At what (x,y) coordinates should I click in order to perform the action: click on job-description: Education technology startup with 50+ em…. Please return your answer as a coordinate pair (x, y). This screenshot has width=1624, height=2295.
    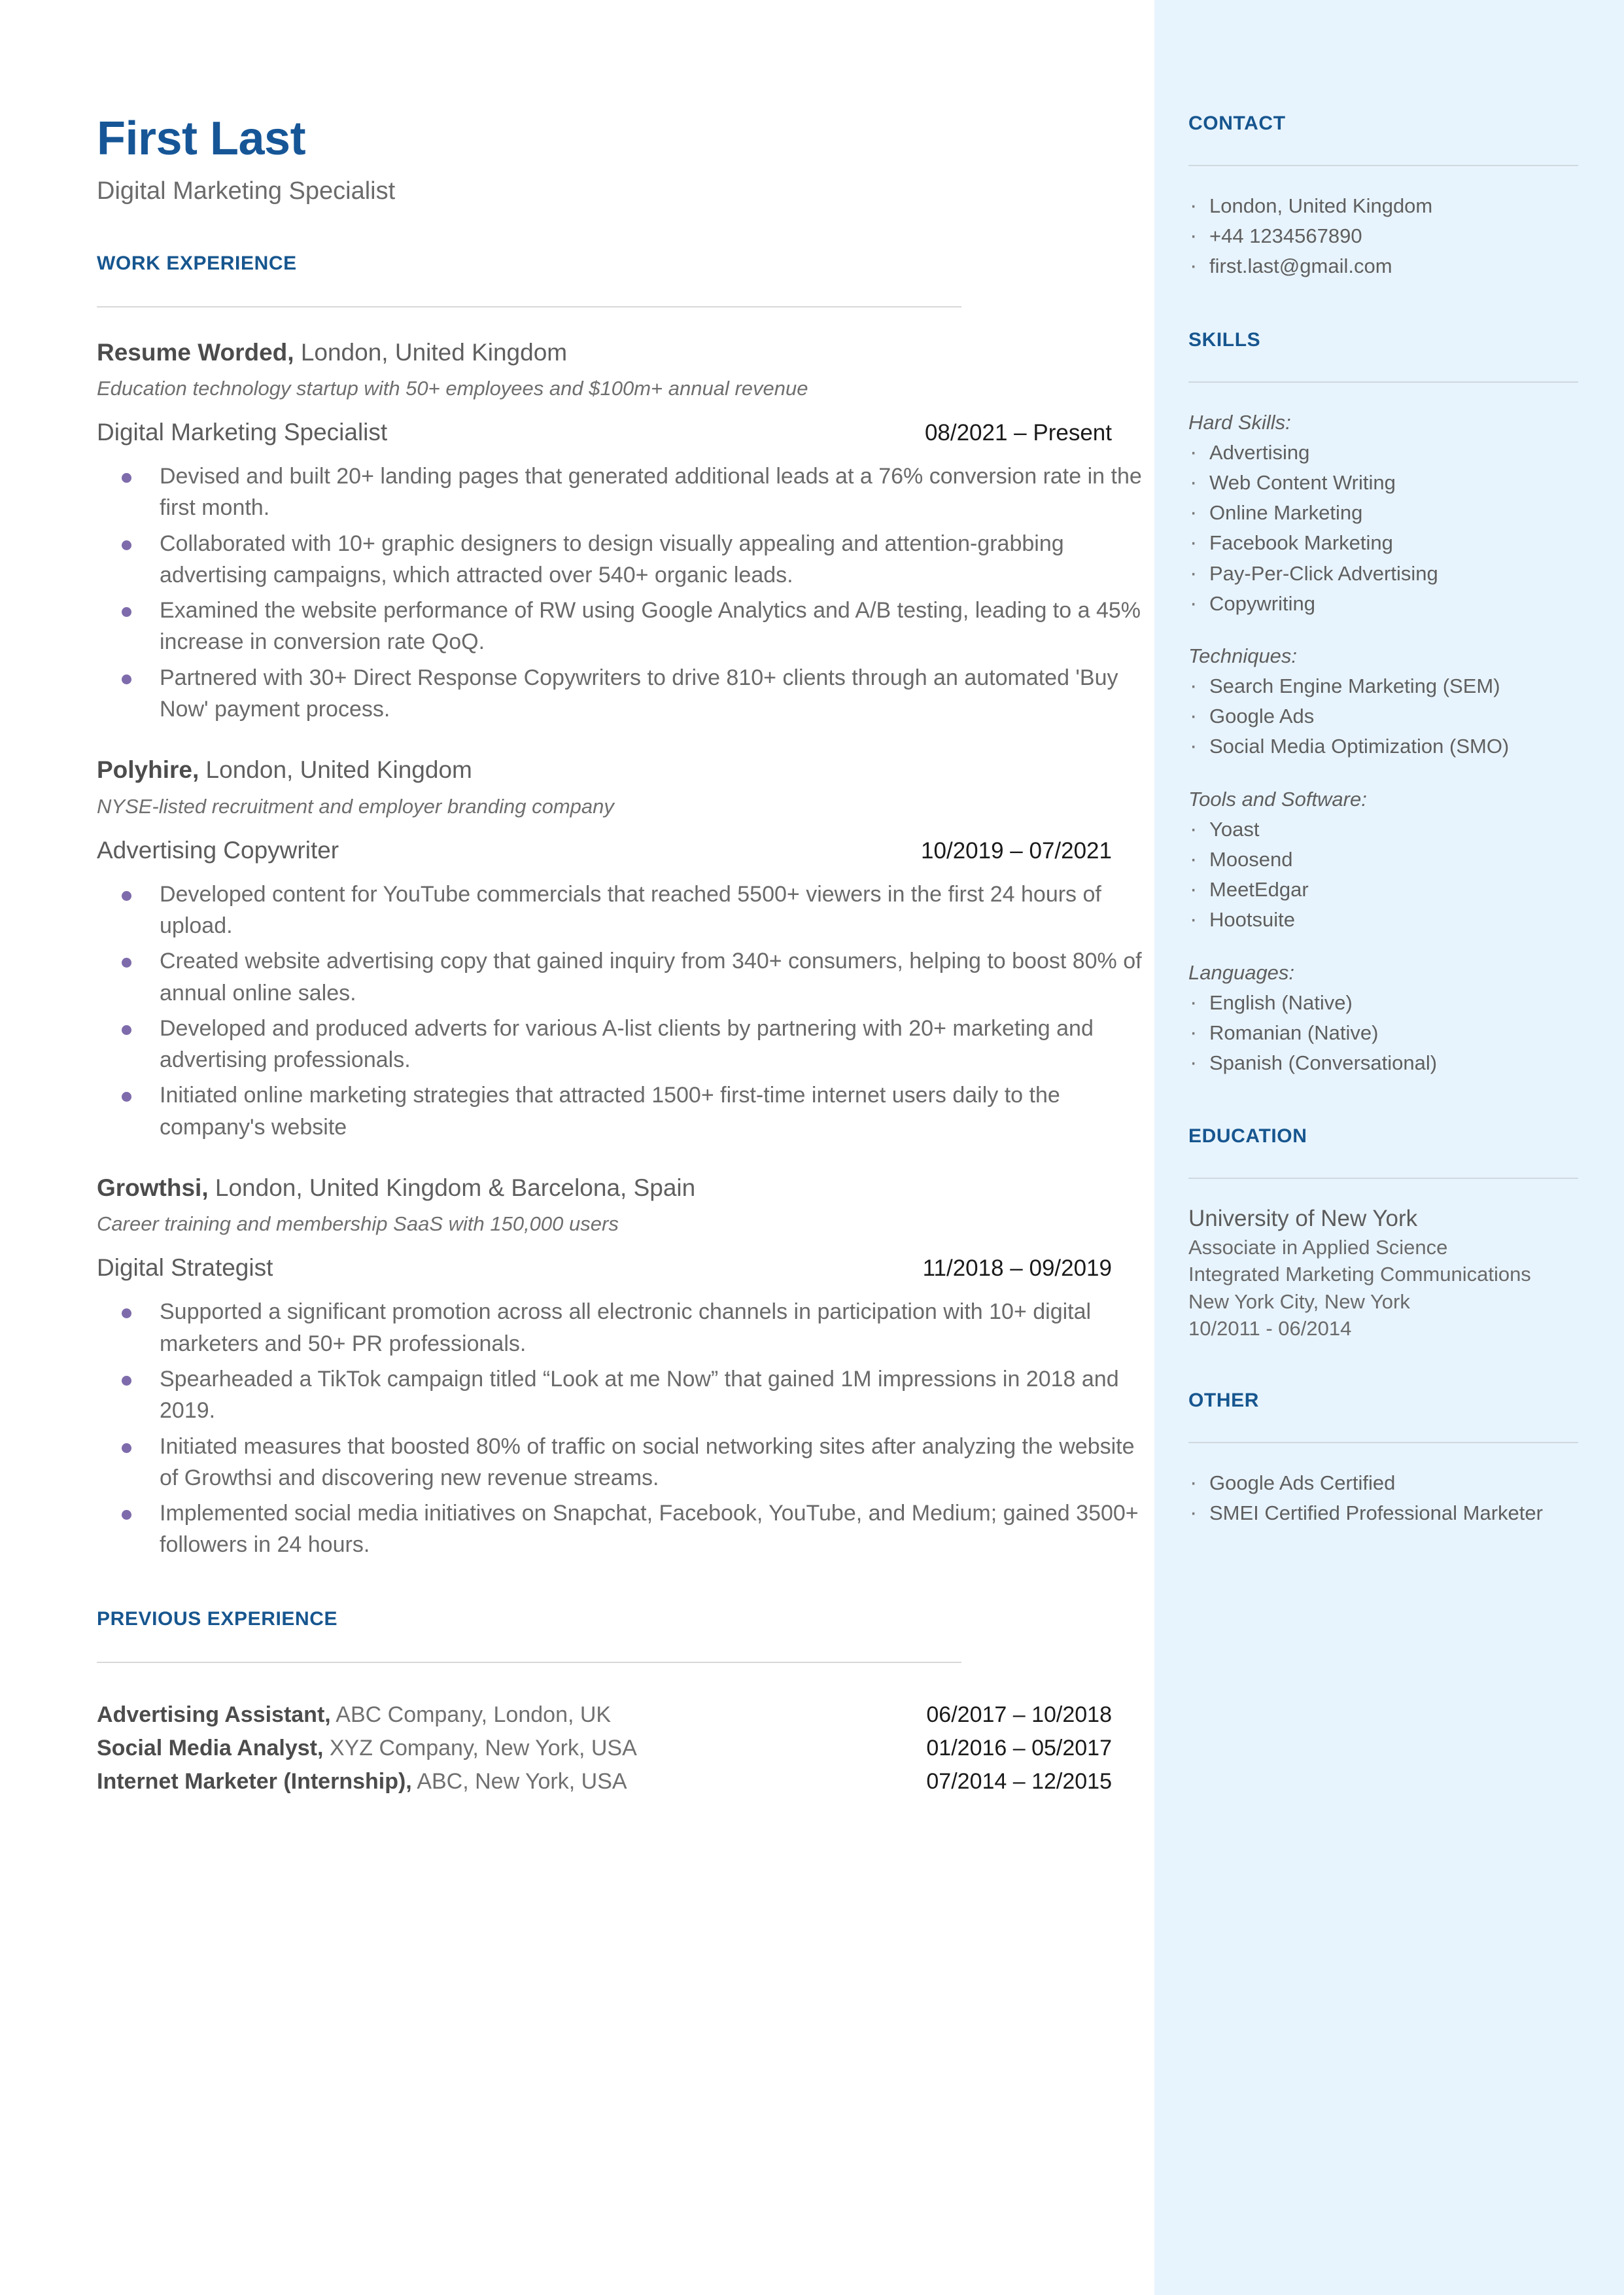
    Looking at the image, I should click on (452, 388).